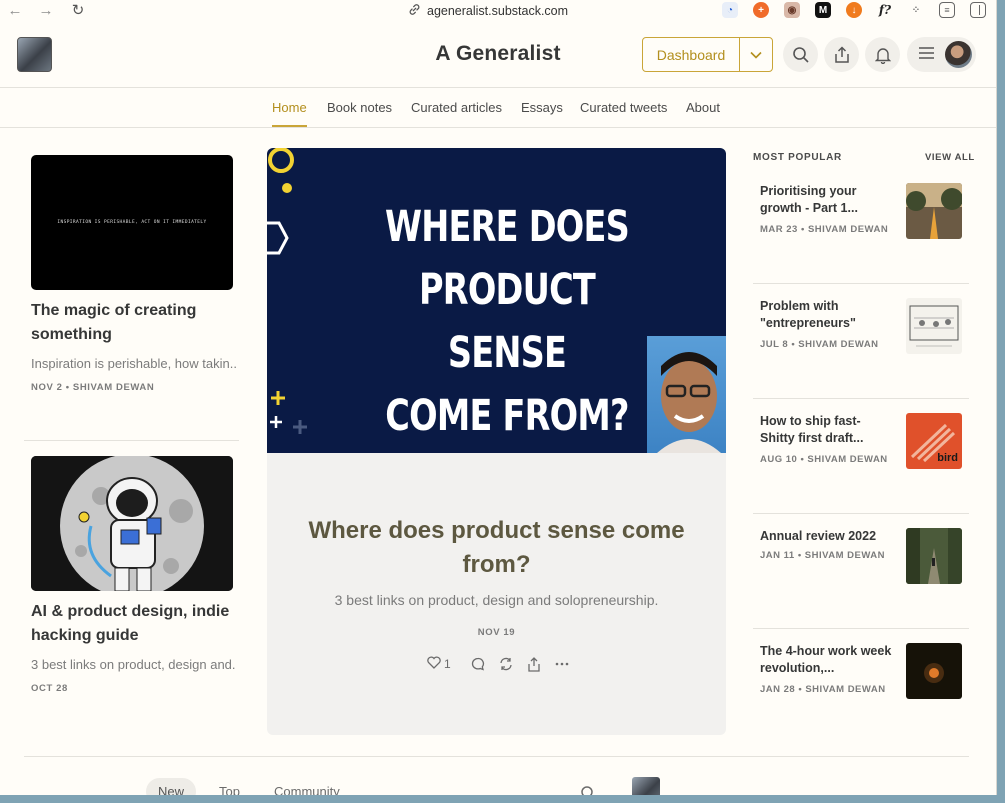 The height and width of the screenshot is (803, 1005). I want to click on like-button: 1, so click(439, 664).